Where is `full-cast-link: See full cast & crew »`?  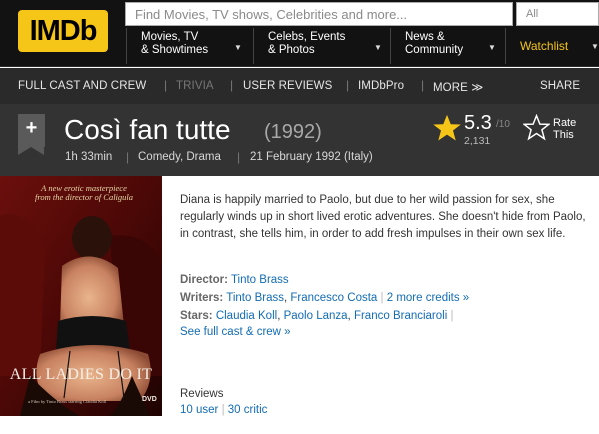 full-cast-link: See full cast & crew » is located at coordinates (235, 332).